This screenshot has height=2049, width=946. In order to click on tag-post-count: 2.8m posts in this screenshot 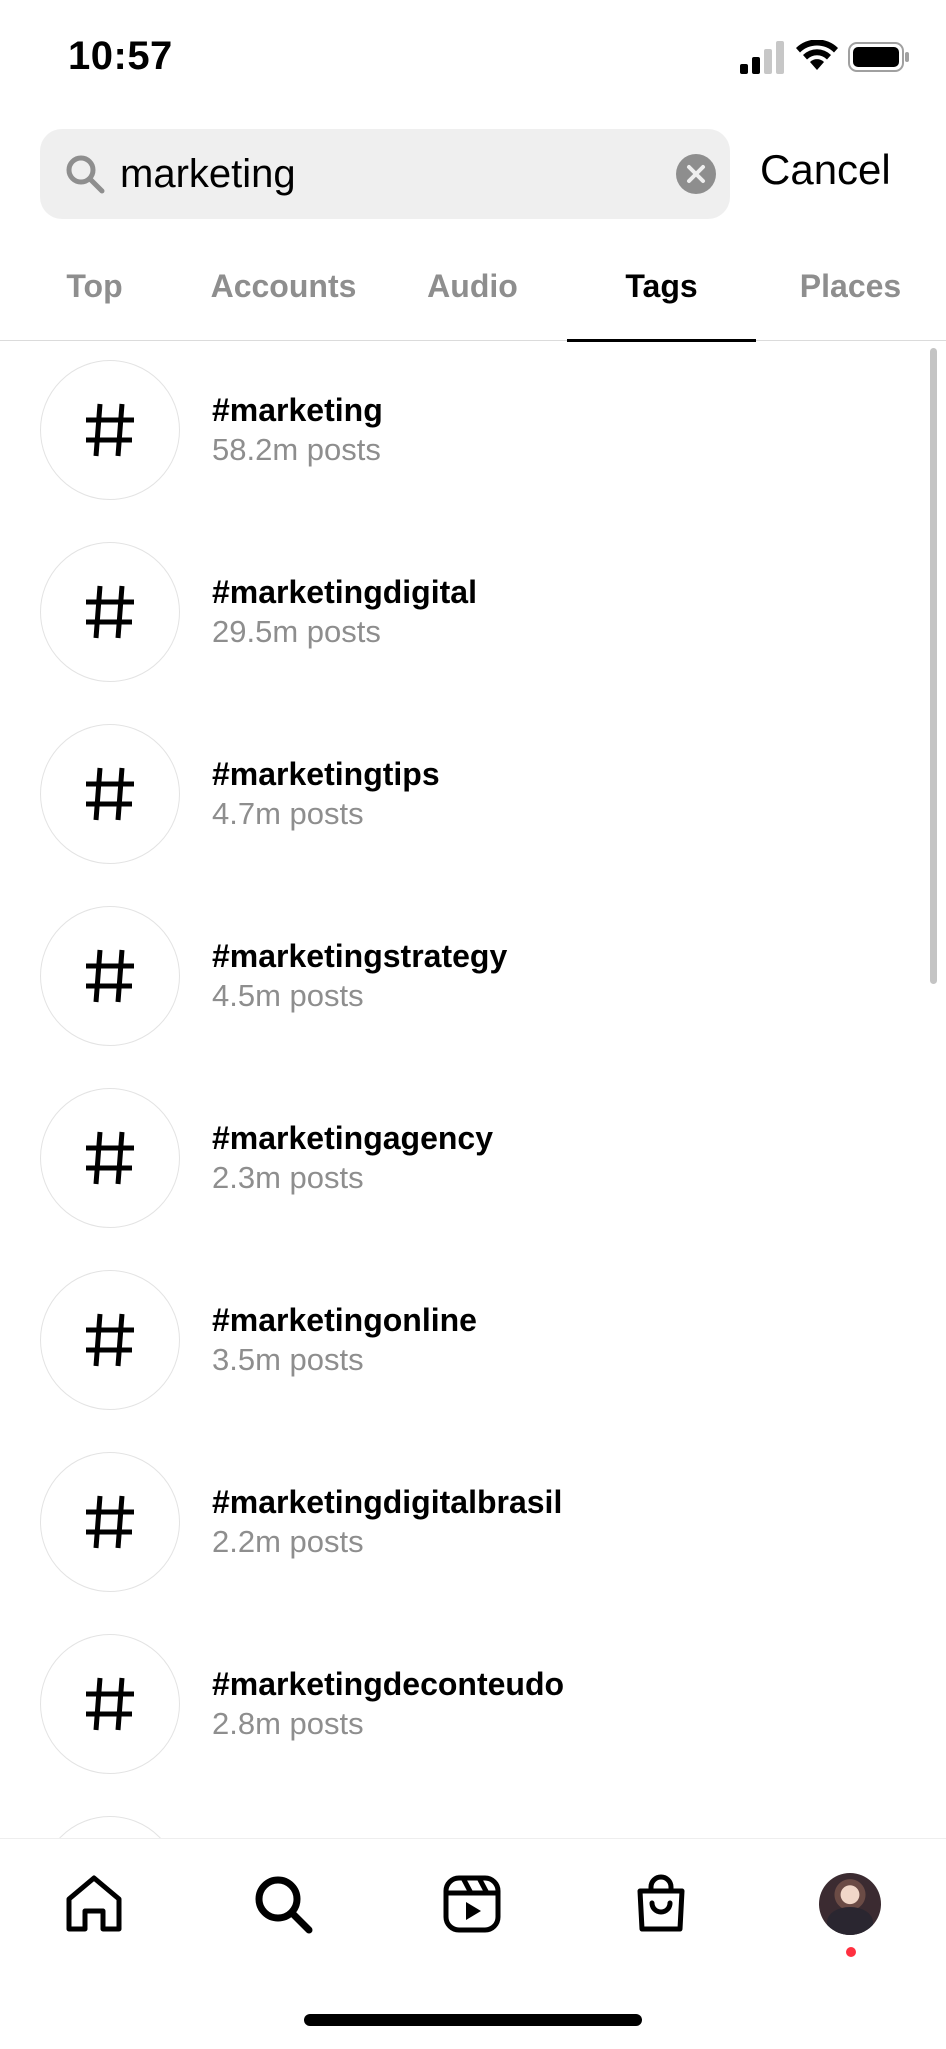, I will do `click(288, 1723)`.